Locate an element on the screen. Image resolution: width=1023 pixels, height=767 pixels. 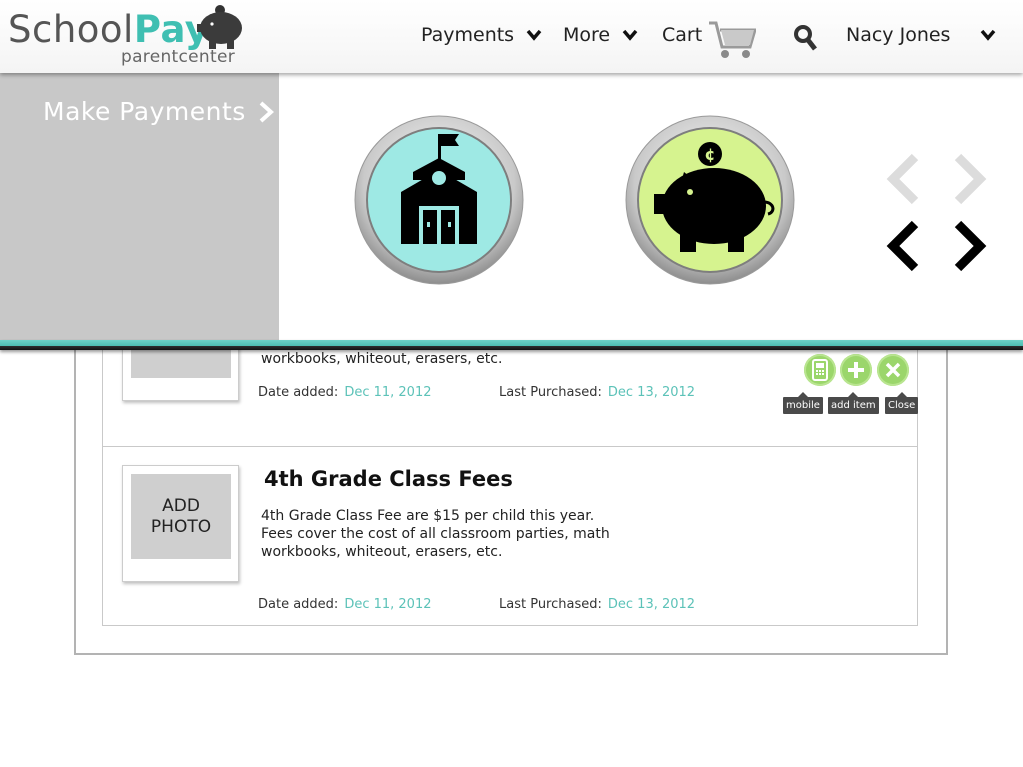
close-icon is located at coordinates (893, 370).